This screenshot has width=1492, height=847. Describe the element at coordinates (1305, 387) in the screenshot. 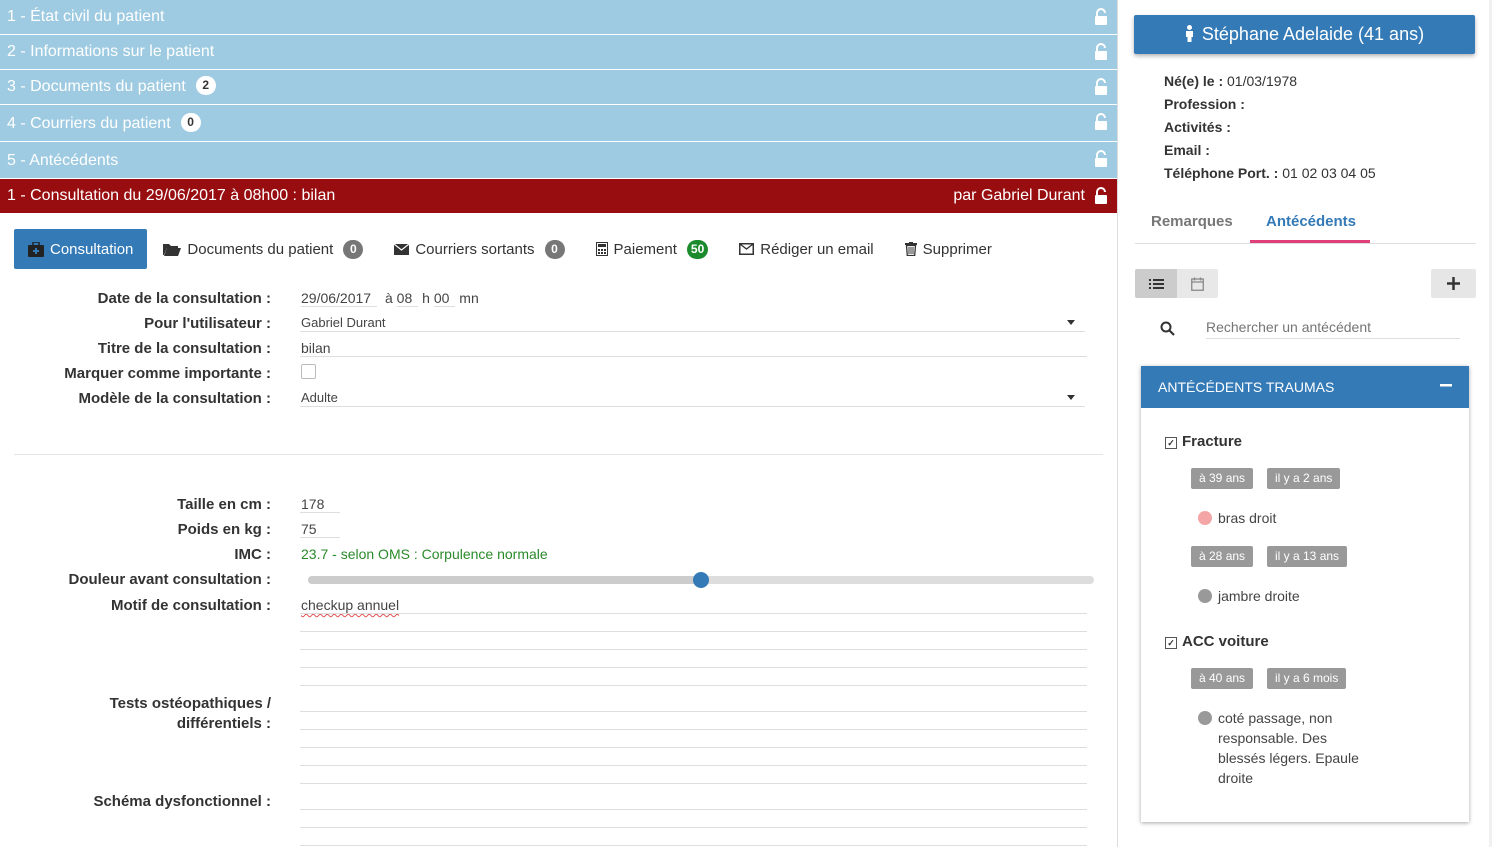

I see `trauma-card-header: ANTÉCÉDENTS TRAUMAS` at that location.